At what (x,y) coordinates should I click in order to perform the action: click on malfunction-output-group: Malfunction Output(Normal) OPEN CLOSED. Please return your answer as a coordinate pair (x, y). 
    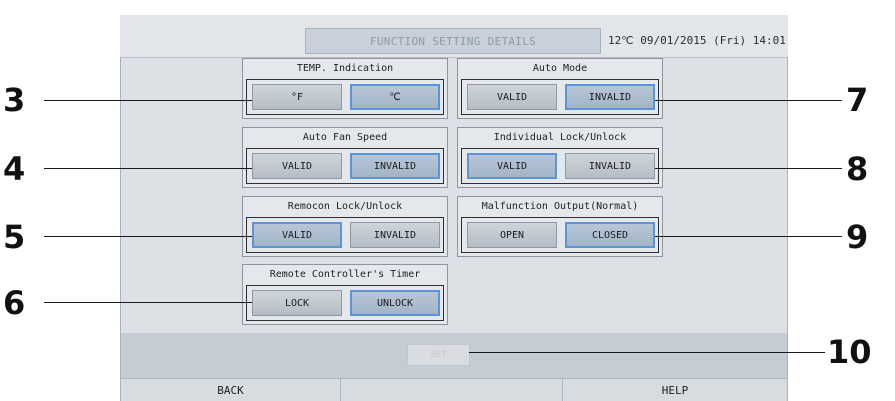
    Looking at the image, I should click on (560, 226).